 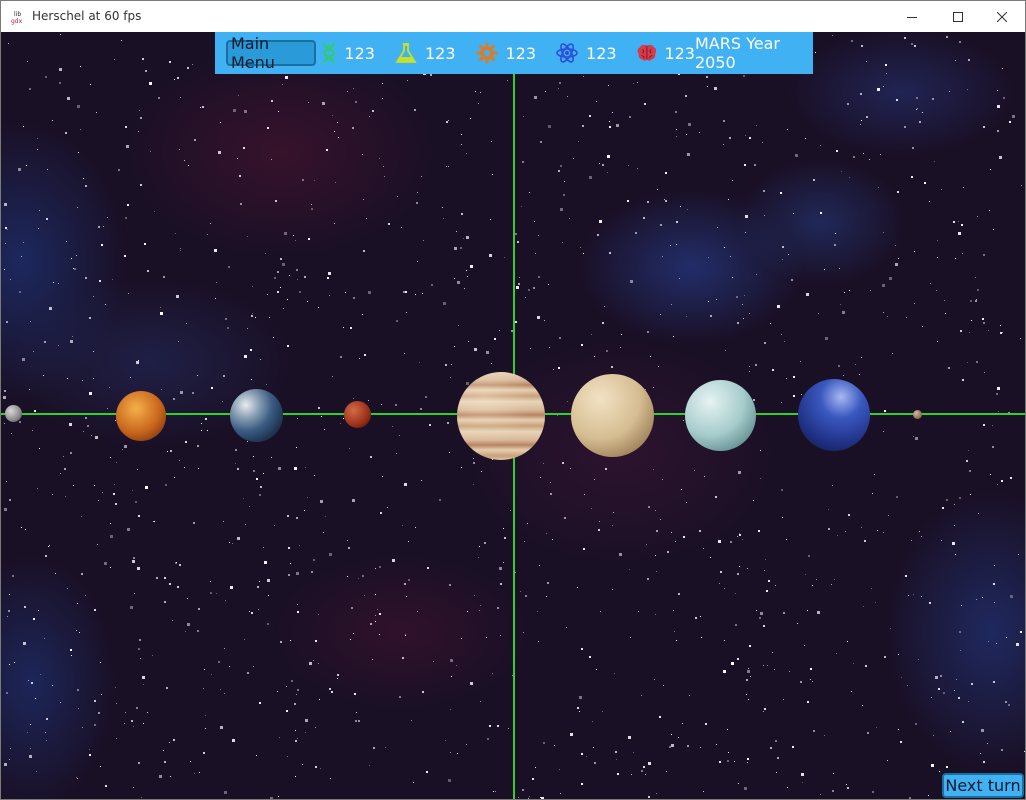 I want to click on close-button, so click(x=1002, y=16).